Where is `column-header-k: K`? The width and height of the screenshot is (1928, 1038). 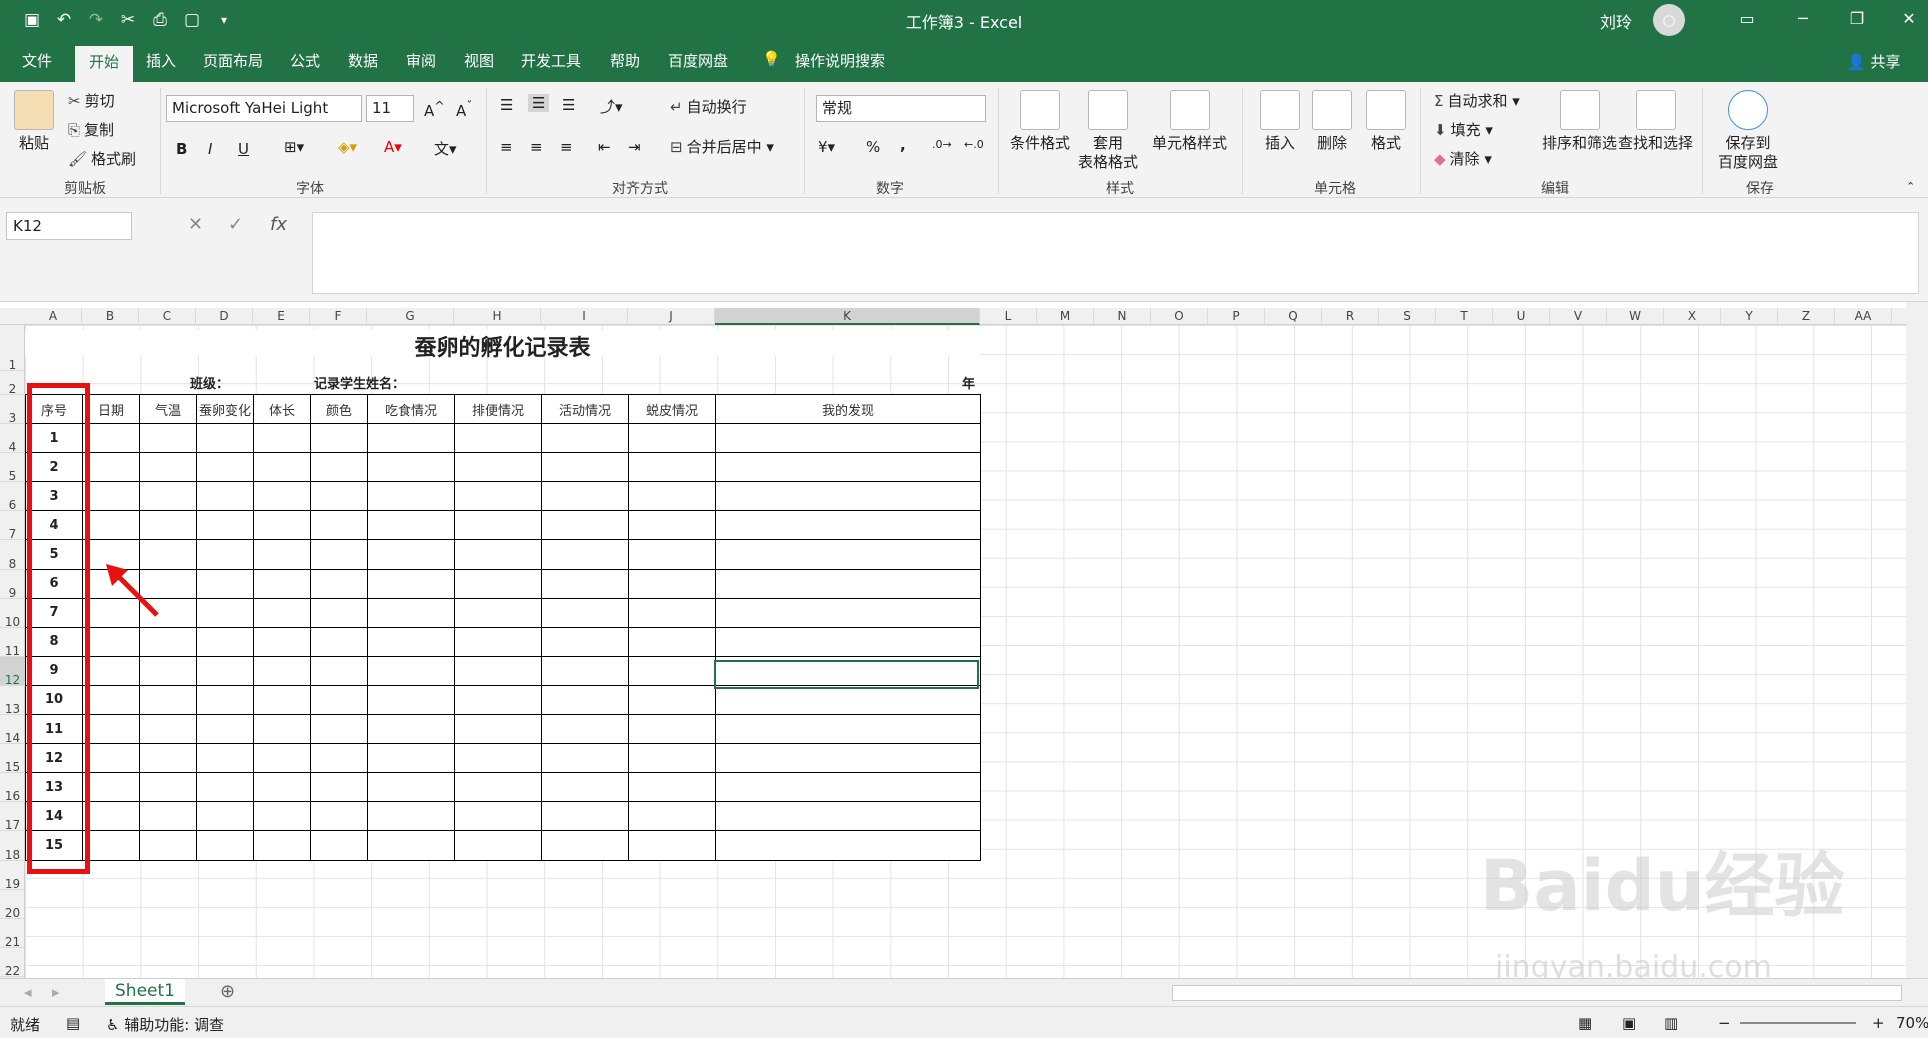 column-header-k: K is located at coordinates (847, 316).